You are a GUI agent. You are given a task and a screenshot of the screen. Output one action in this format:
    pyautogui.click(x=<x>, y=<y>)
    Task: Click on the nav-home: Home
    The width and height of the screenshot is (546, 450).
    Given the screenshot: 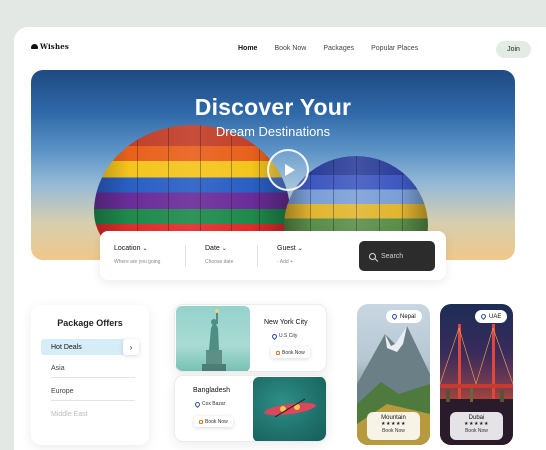 What is the action you would take?
    pyautogui.click(x=247, y=48)
    